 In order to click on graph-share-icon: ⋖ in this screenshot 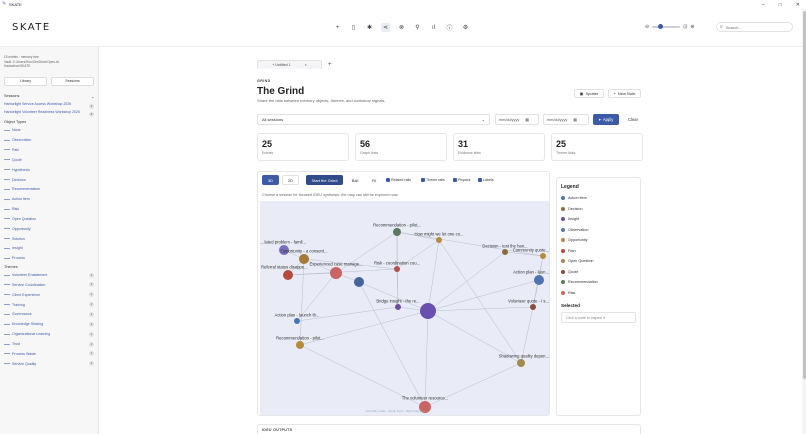, I will do `click(385, 27)`.